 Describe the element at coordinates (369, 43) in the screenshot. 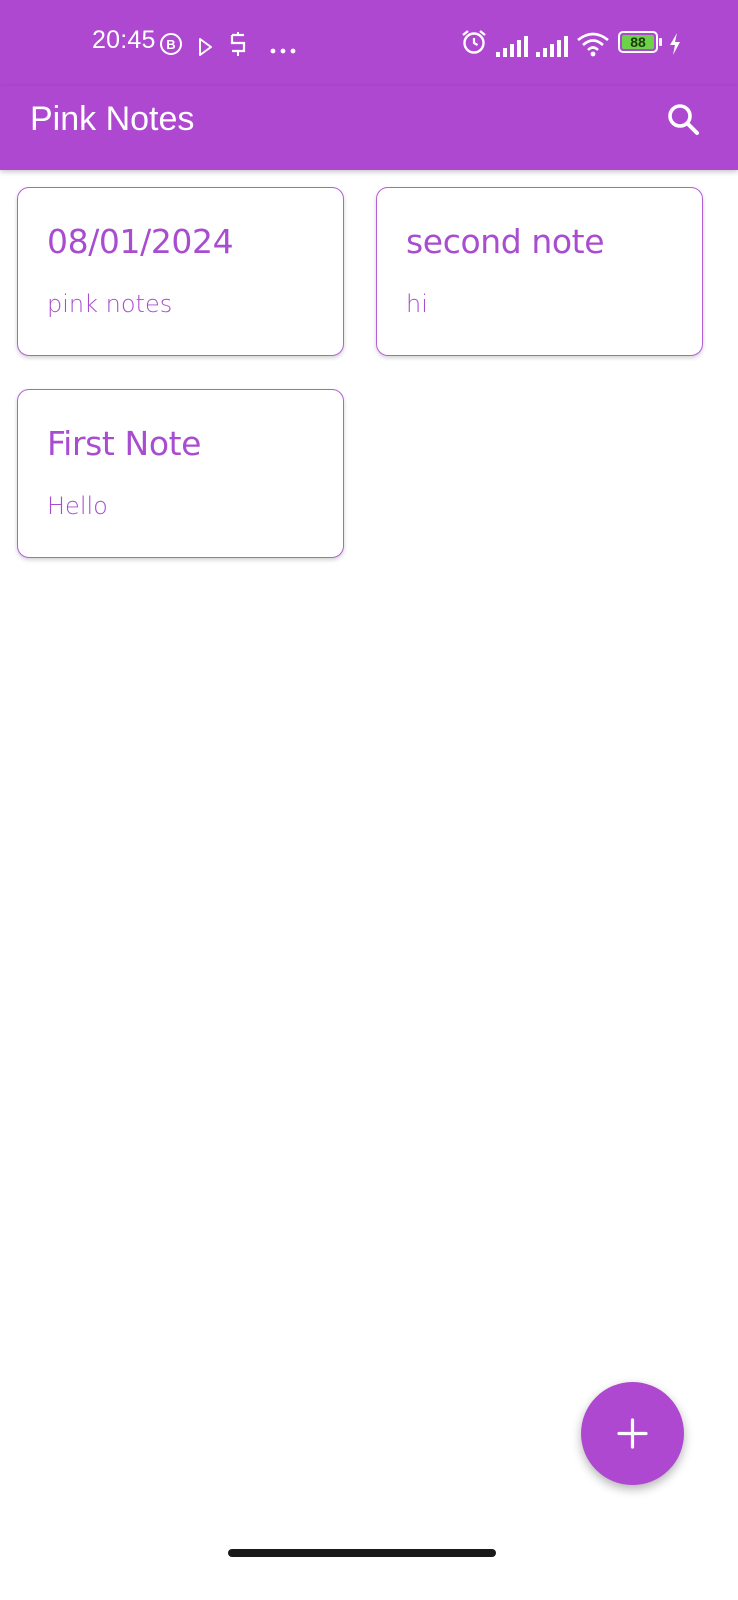

I see `status-bar: 20:45 B 88` at that location.